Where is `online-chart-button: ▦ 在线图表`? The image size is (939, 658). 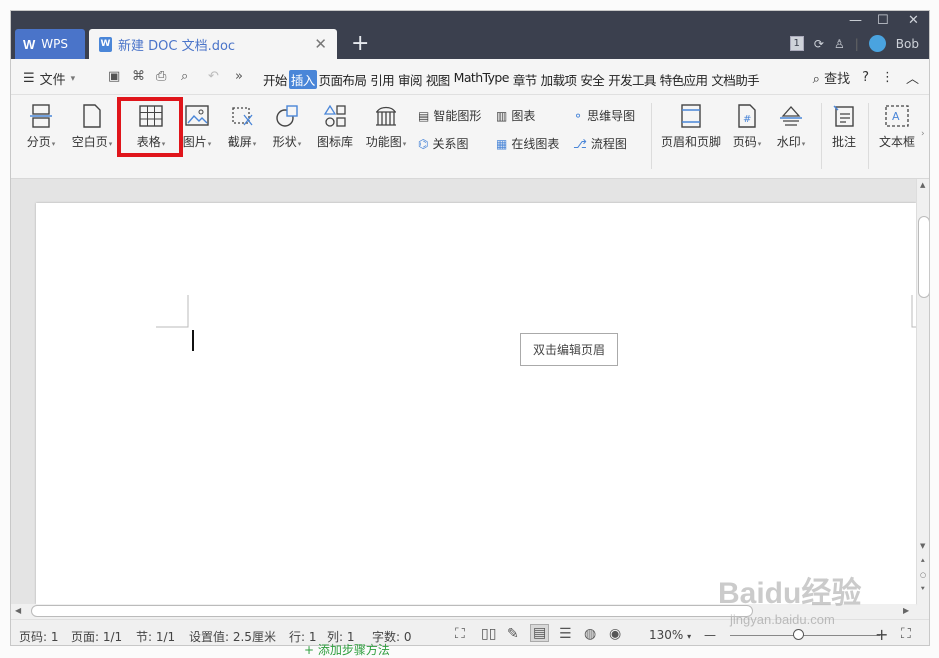 online-chart-button: ▦ 在线图表 is located at coordinates (527, 143).